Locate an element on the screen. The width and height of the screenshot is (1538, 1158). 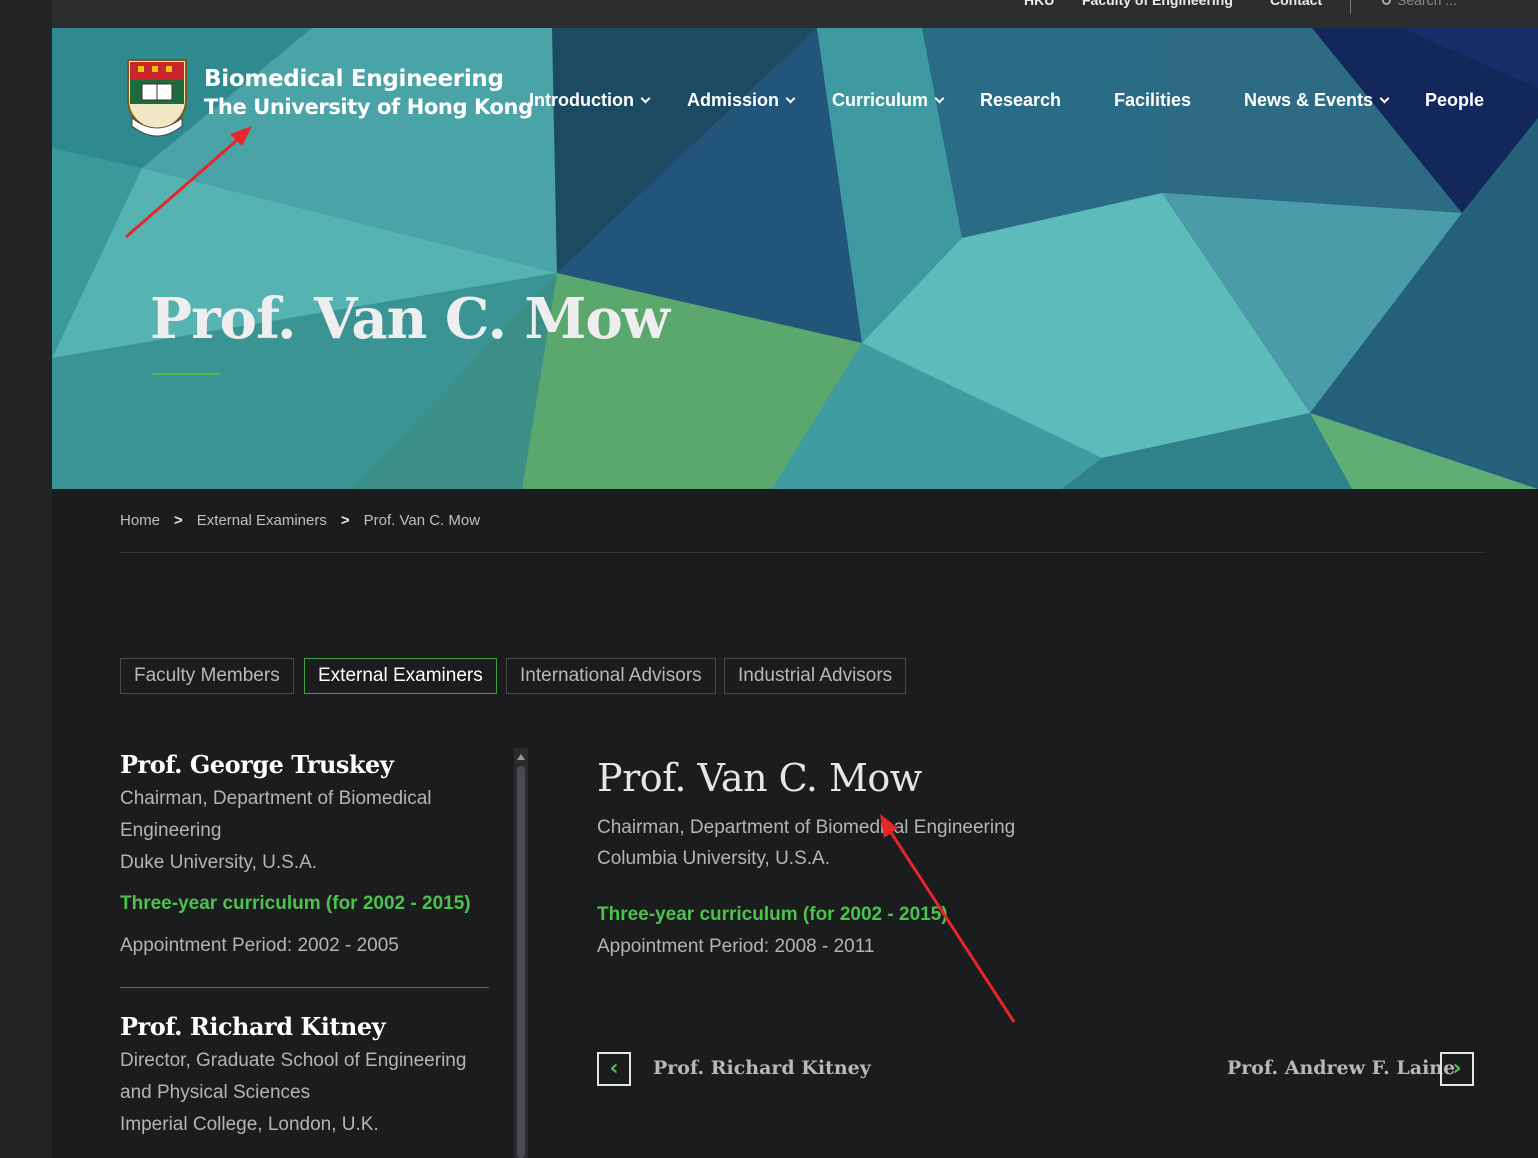
nav-label: Introduction is located at coordinates (581, 100).